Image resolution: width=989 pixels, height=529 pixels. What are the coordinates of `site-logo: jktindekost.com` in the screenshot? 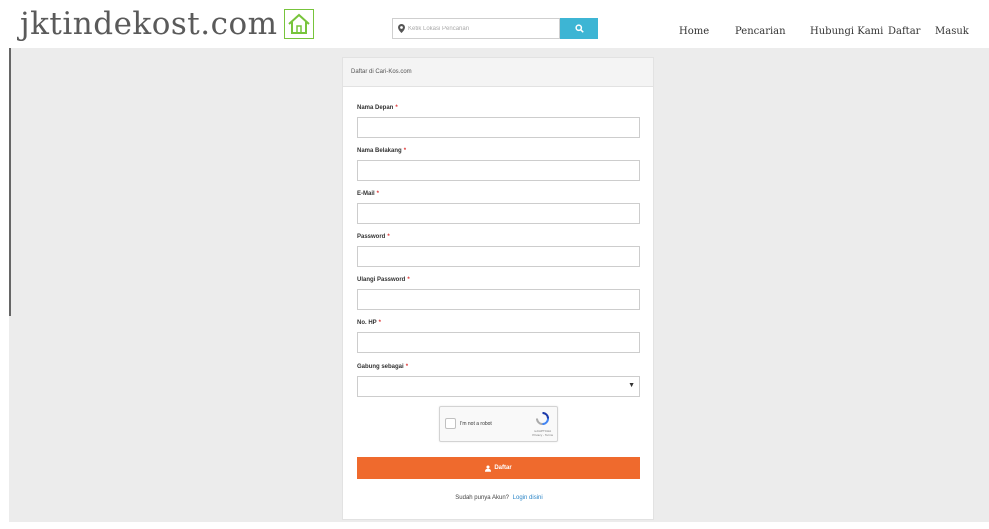 It's located at (167, 24).